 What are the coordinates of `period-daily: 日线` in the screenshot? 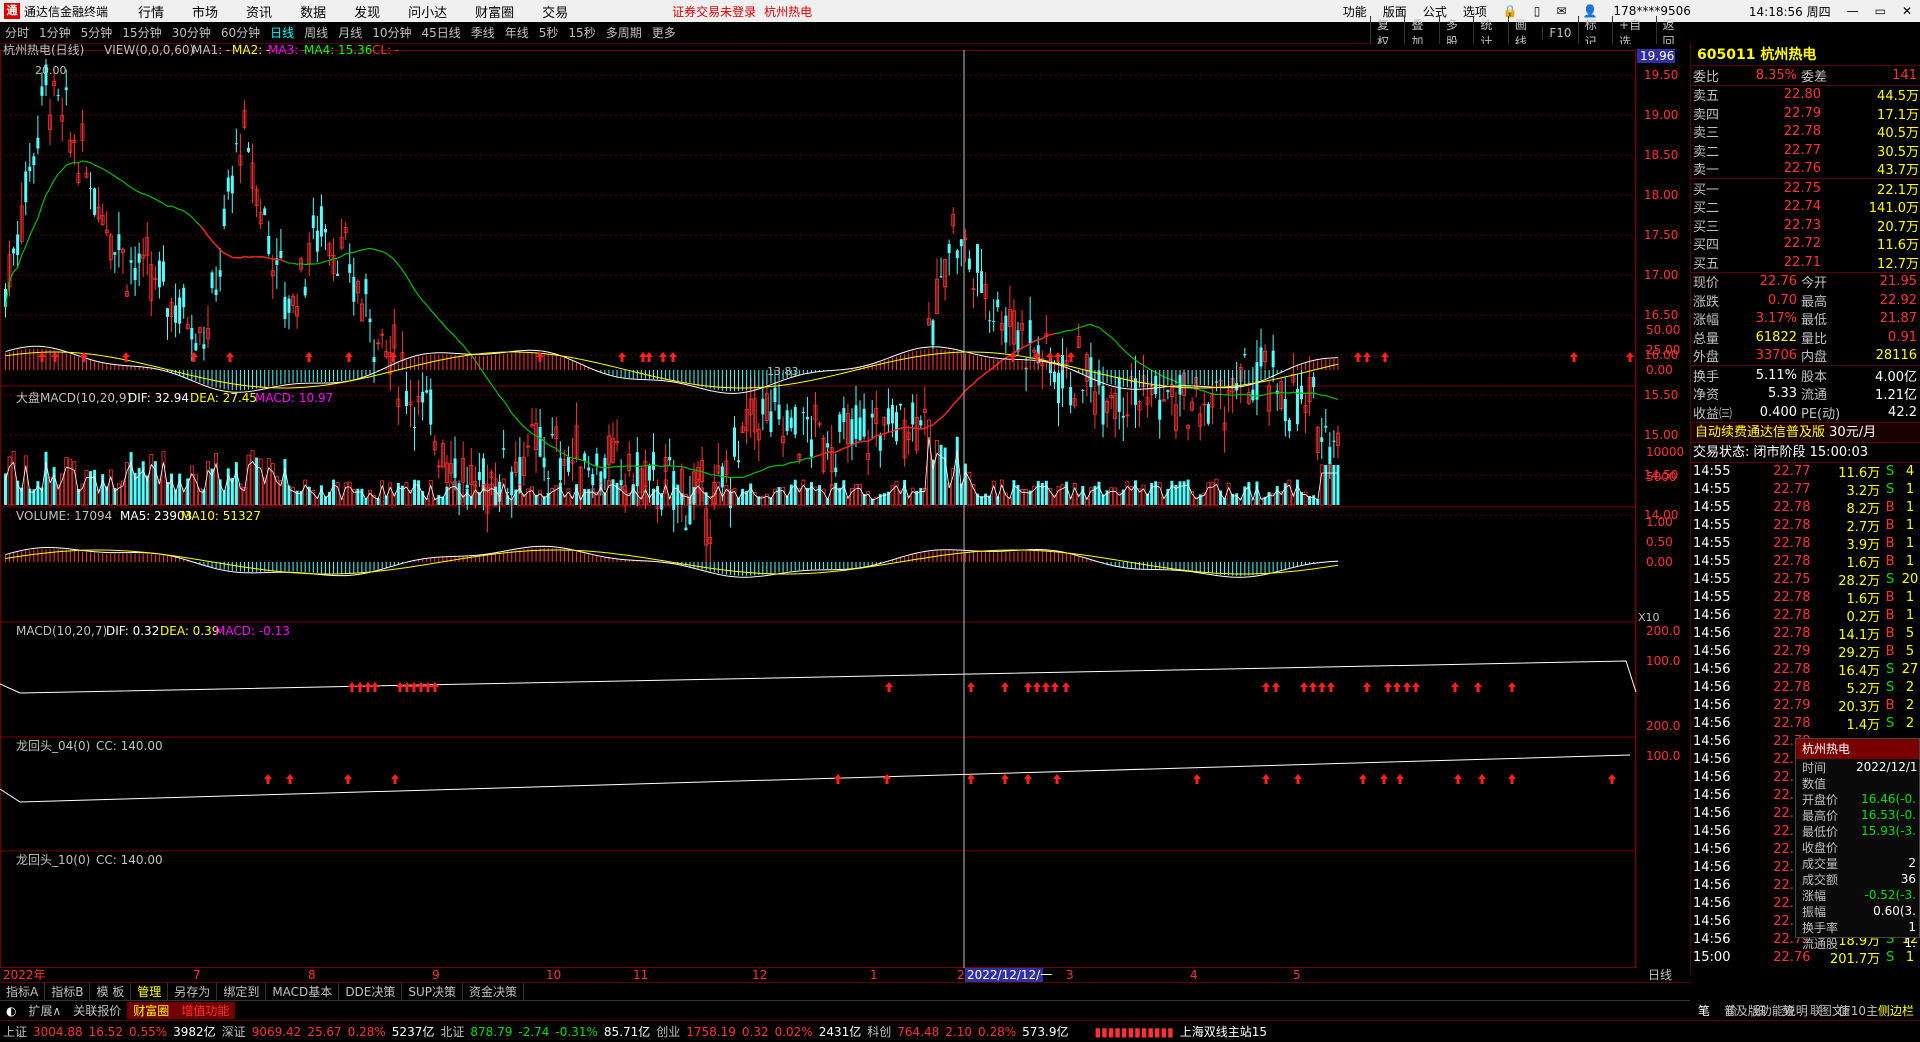 It's located at (282, 32).